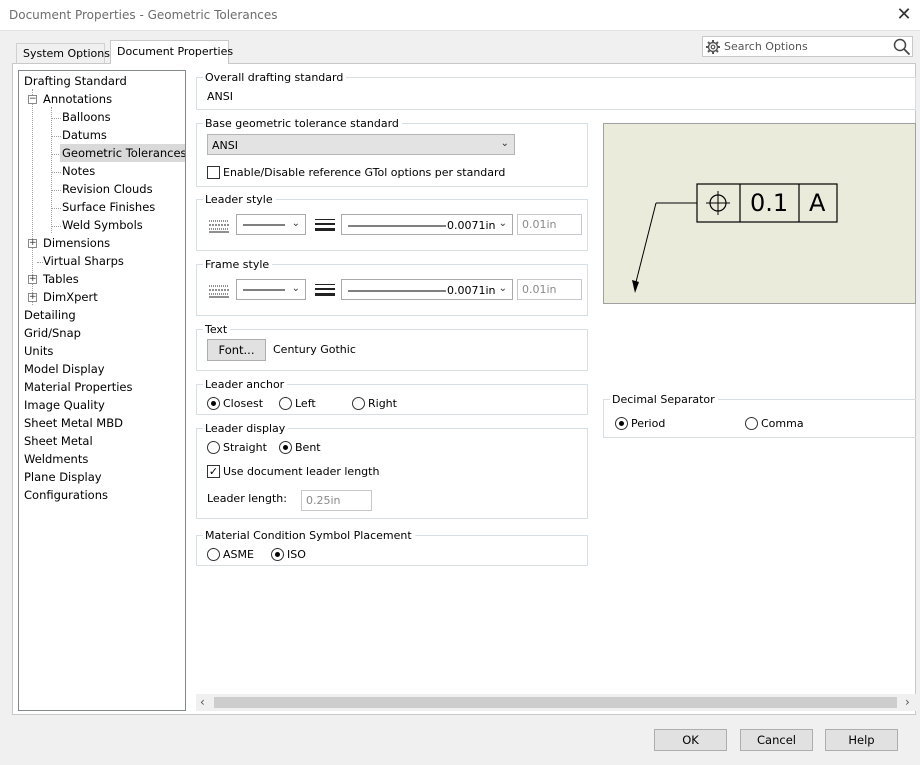  What do you see at coordinates (382, 403) in the screenshot?
I see `anchor-right-label: Right` at bounding box center [382, 403].